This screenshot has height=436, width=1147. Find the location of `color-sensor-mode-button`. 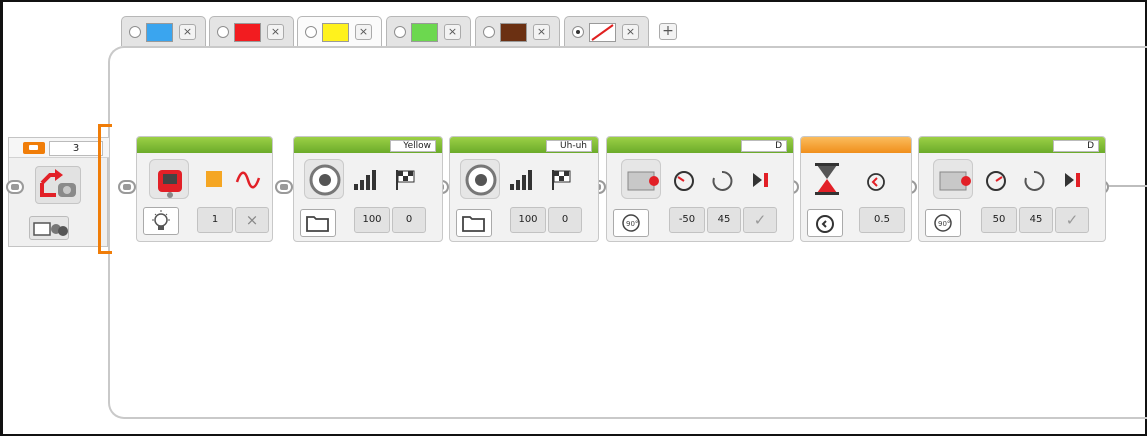

color-sensor-mode-button is located at coordinates (49, 228).